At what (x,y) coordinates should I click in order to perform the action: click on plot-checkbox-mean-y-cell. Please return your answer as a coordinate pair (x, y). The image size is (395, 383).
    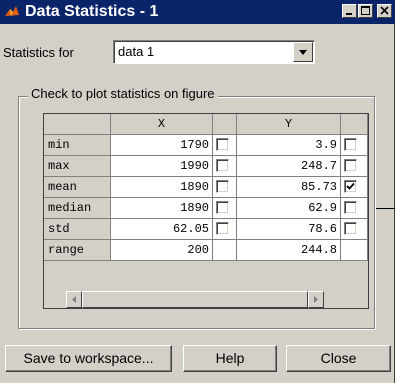
    Looking at the image, I should click on (354, 187).